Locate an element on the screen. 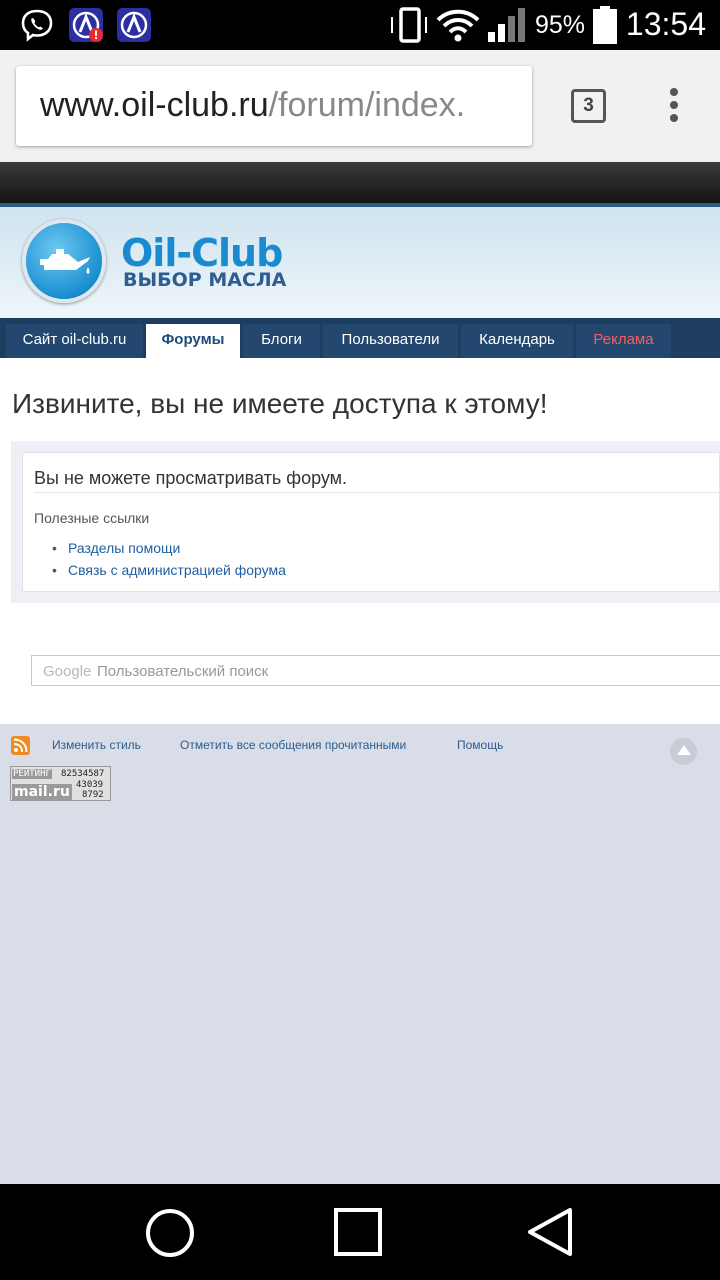 The image size is (720, 1280). app-icon is located at coordinates (134, 25).